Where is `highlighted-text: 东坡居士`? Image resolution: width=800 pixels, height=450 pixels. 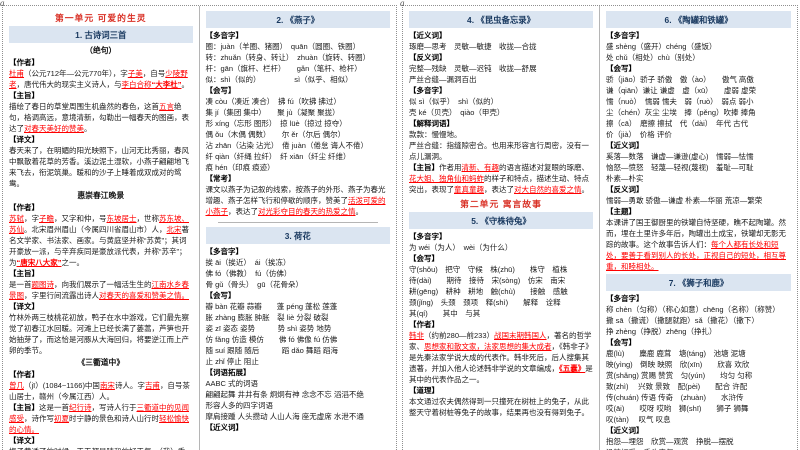 highlighted-text: 东坡居士 is located at coordinates (121, 218).